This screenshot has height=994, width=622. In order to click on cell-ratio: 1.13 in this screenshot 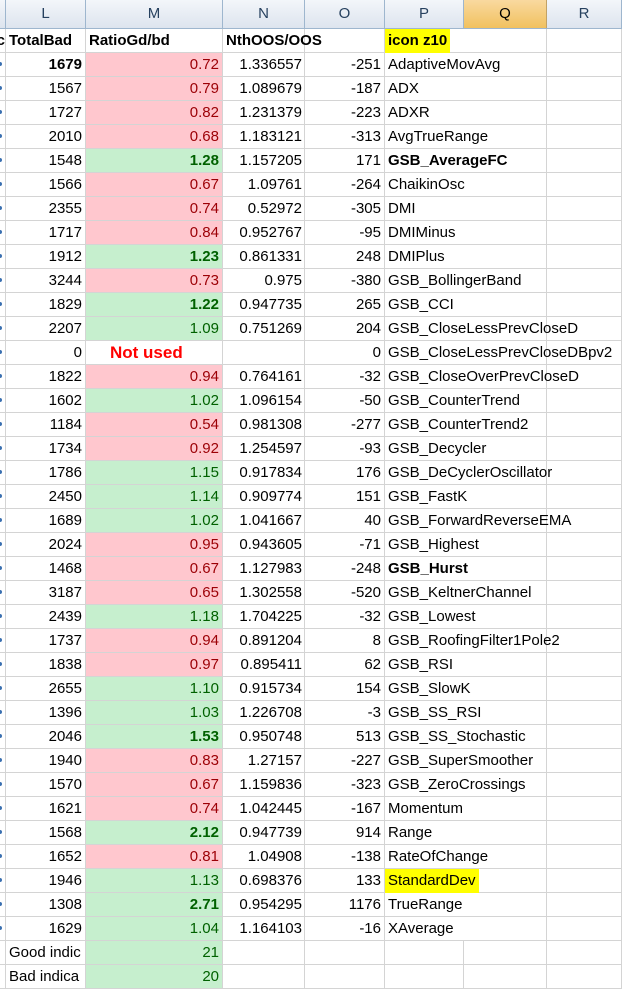, I will do `click(154, 881)`.